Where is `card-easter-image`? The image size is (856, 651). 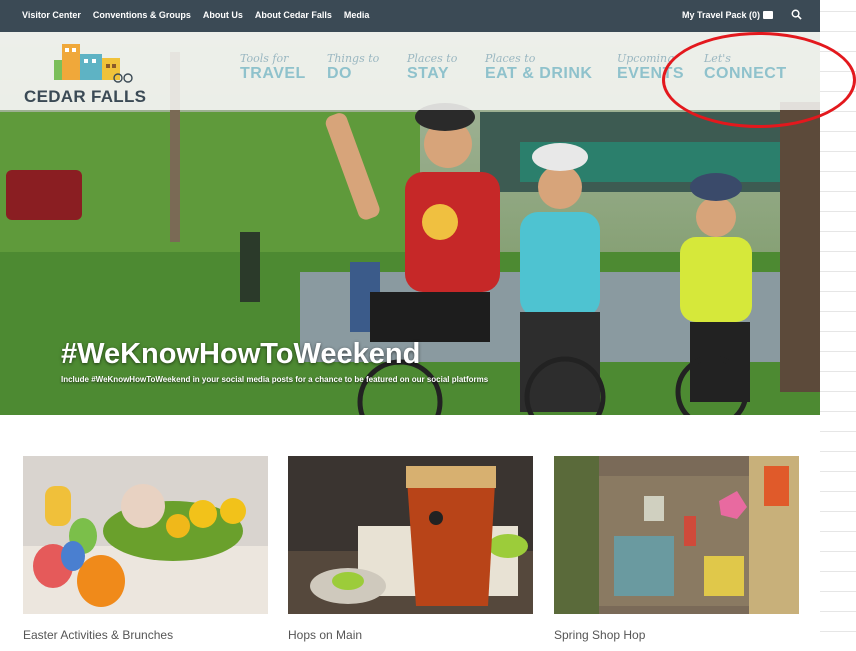 card-easter-image is located at coordinates (145, 535).